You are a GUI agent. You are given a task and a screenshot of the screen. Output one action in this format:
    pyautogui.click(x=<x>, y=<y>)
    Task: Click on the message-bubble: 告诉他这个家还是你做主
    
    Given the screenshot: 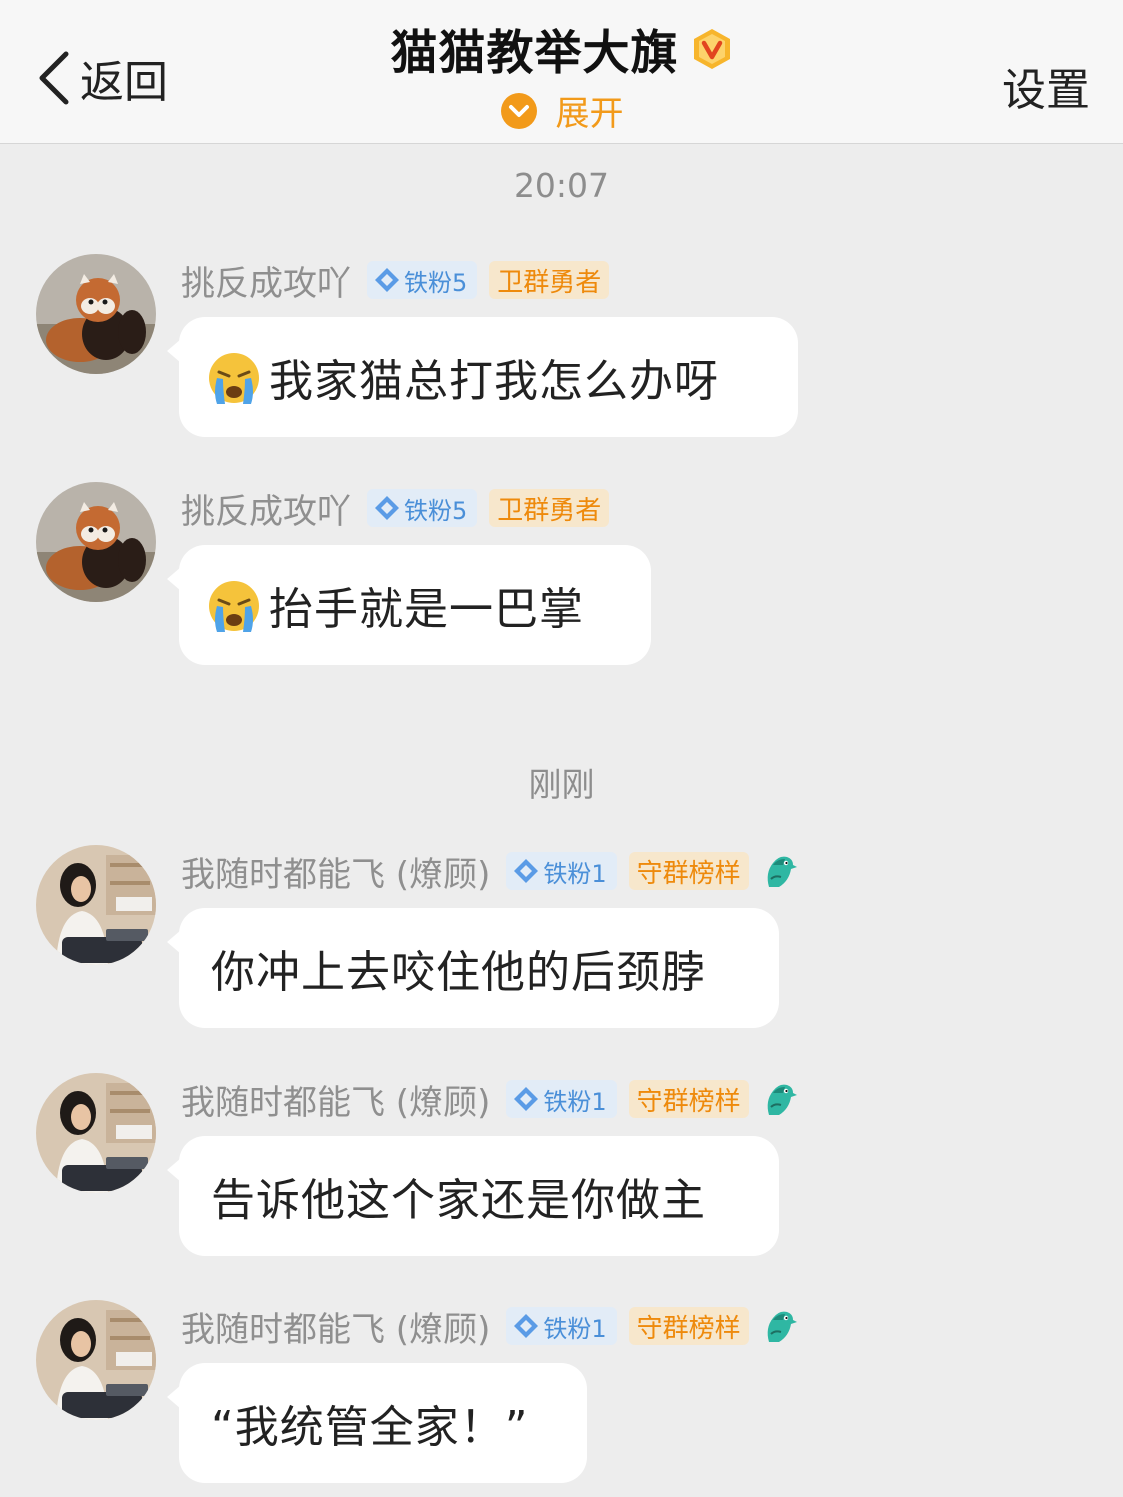 What is the action you would take?
    pyautogui.click(x=473, y=1196)
    